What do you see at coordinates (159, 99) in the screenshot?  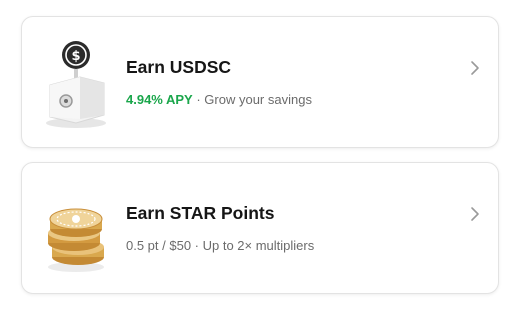 I see `apy-value: 4.94% APY` at bounding box center [159, 99].